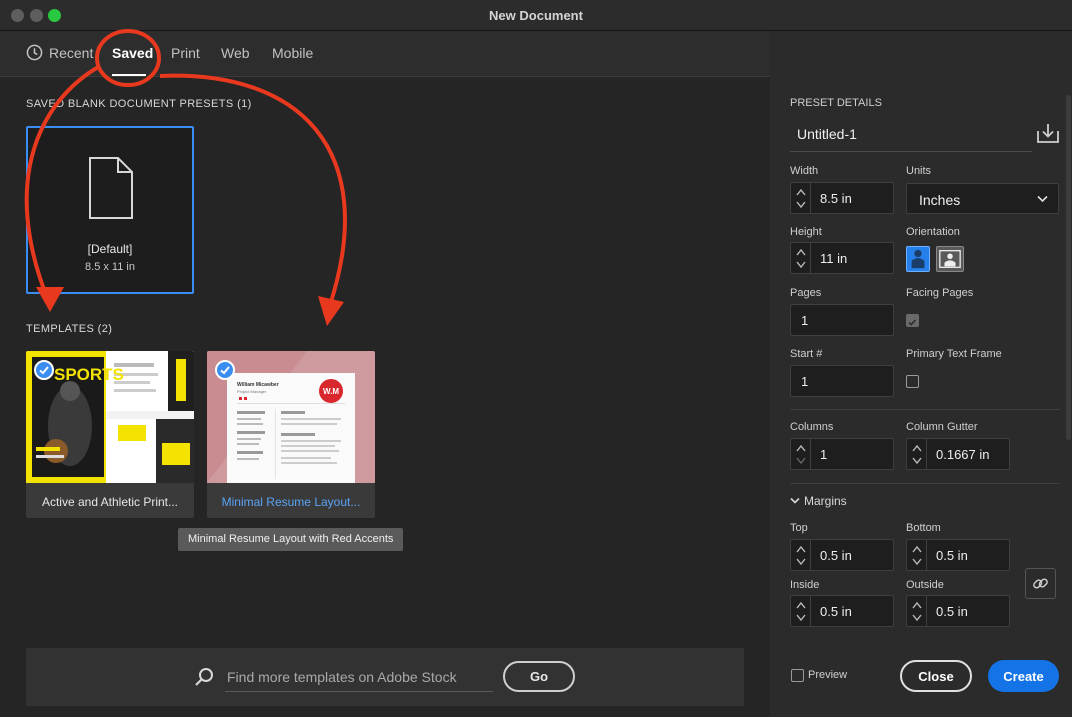  Describe the element at coordinates (836, 611) in the screenshot. I see `inside-margin-value: 0.5 in` at that location.